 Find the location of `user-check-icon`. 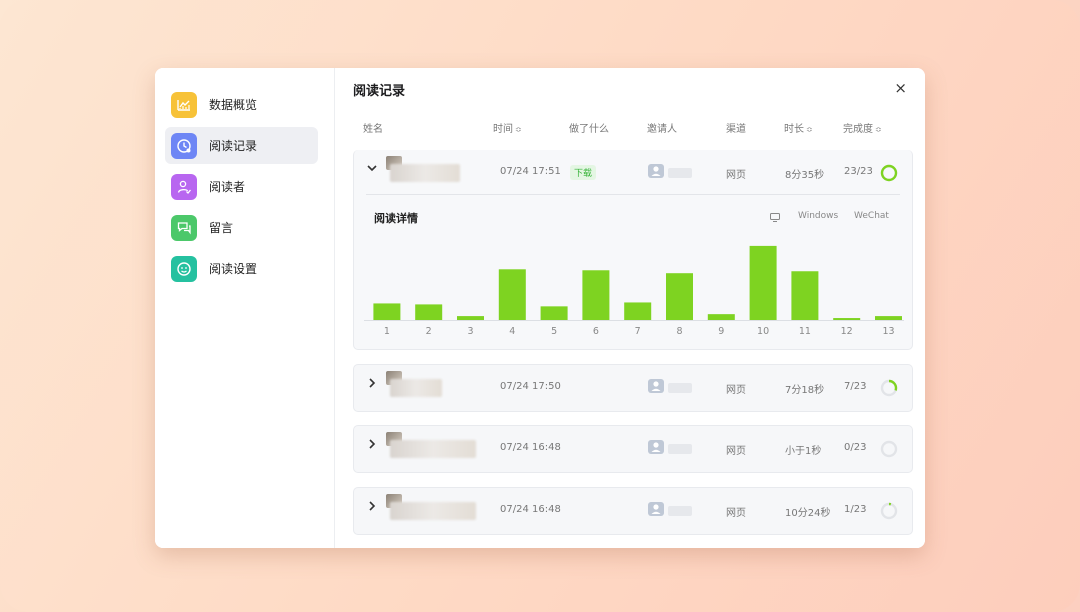

user-check-icon is located at coordinates (184, 186).